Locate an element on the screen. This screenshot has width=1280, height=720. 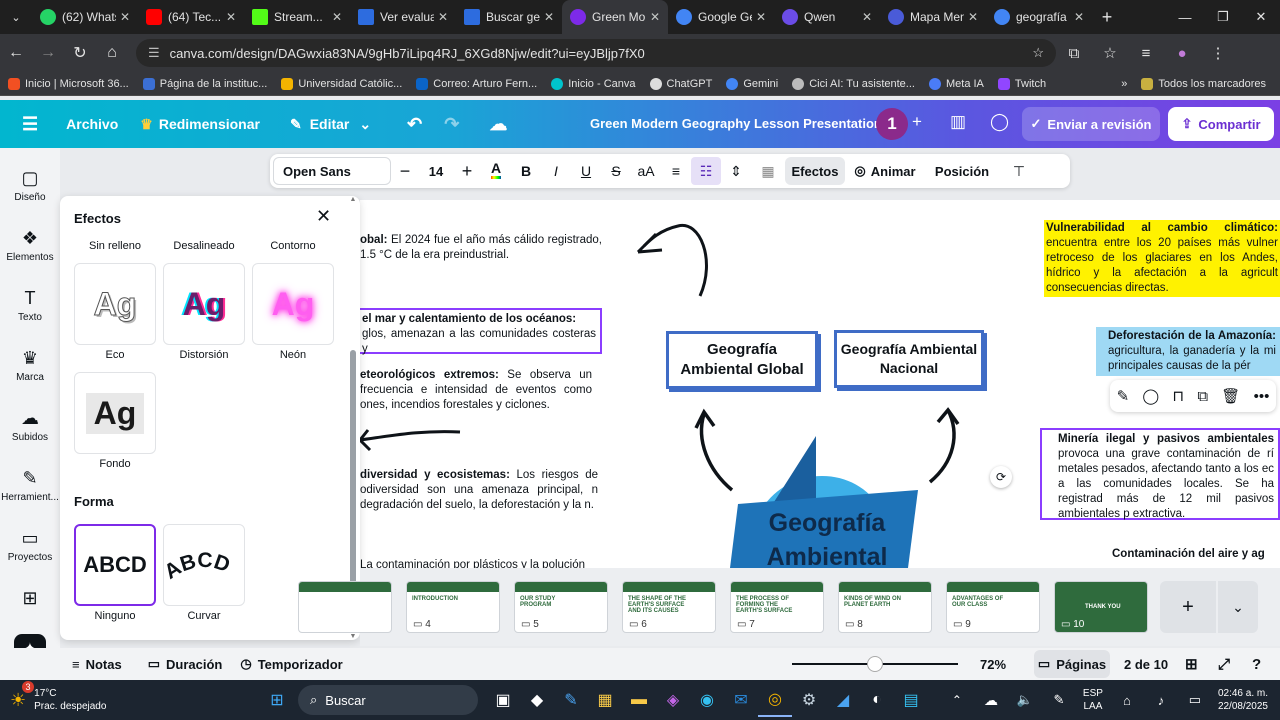
favorites-icon: ☆ is located at coordinates (1110, 53).